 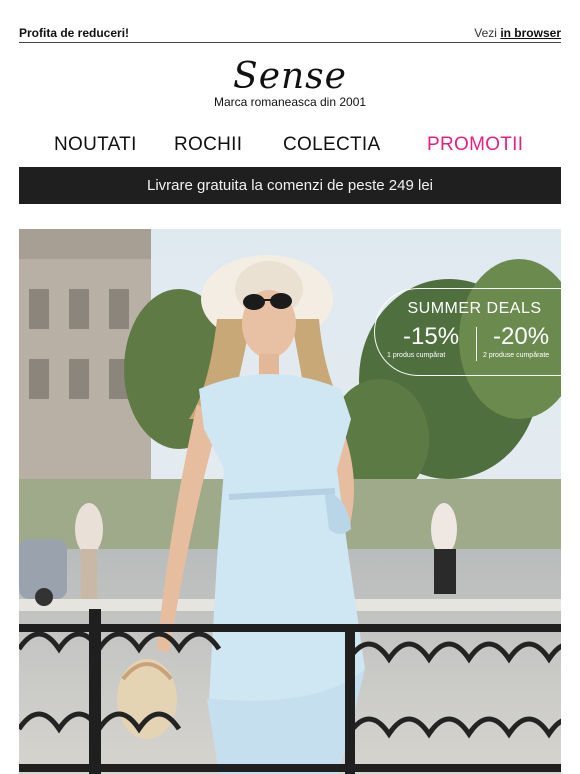 I want to click on discount-20: -20%, so click(x=521, y=336).